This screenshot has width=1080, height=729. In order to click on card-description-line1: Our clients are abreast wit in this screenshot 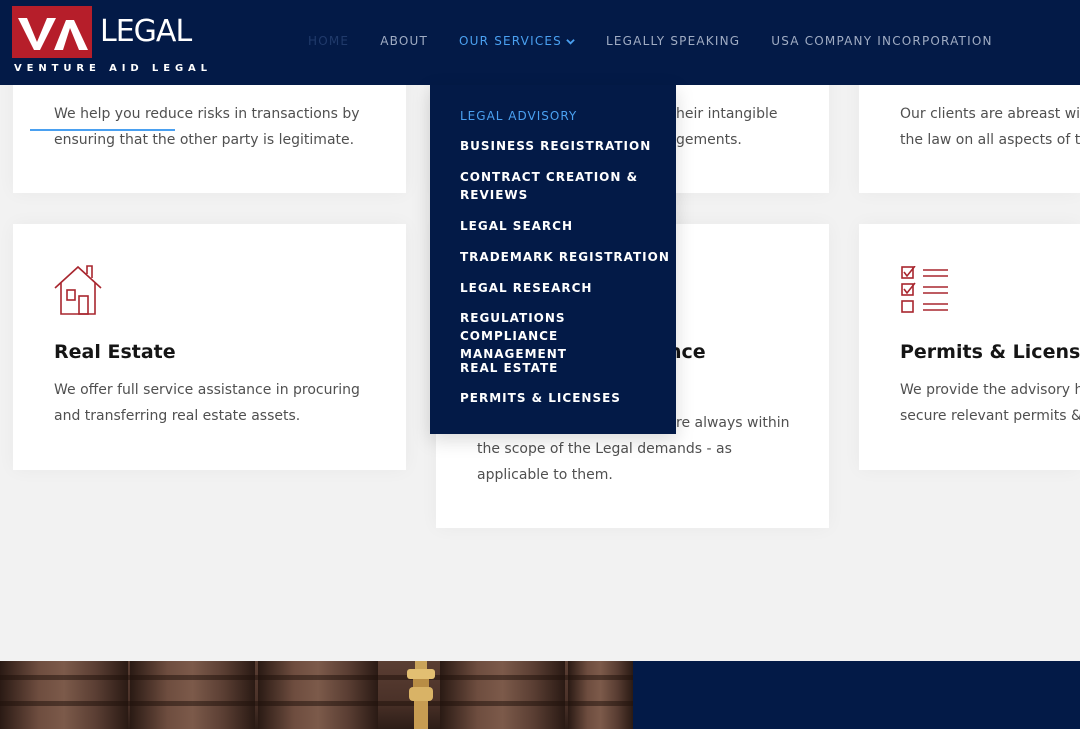, I will do `click(990, 114)`.